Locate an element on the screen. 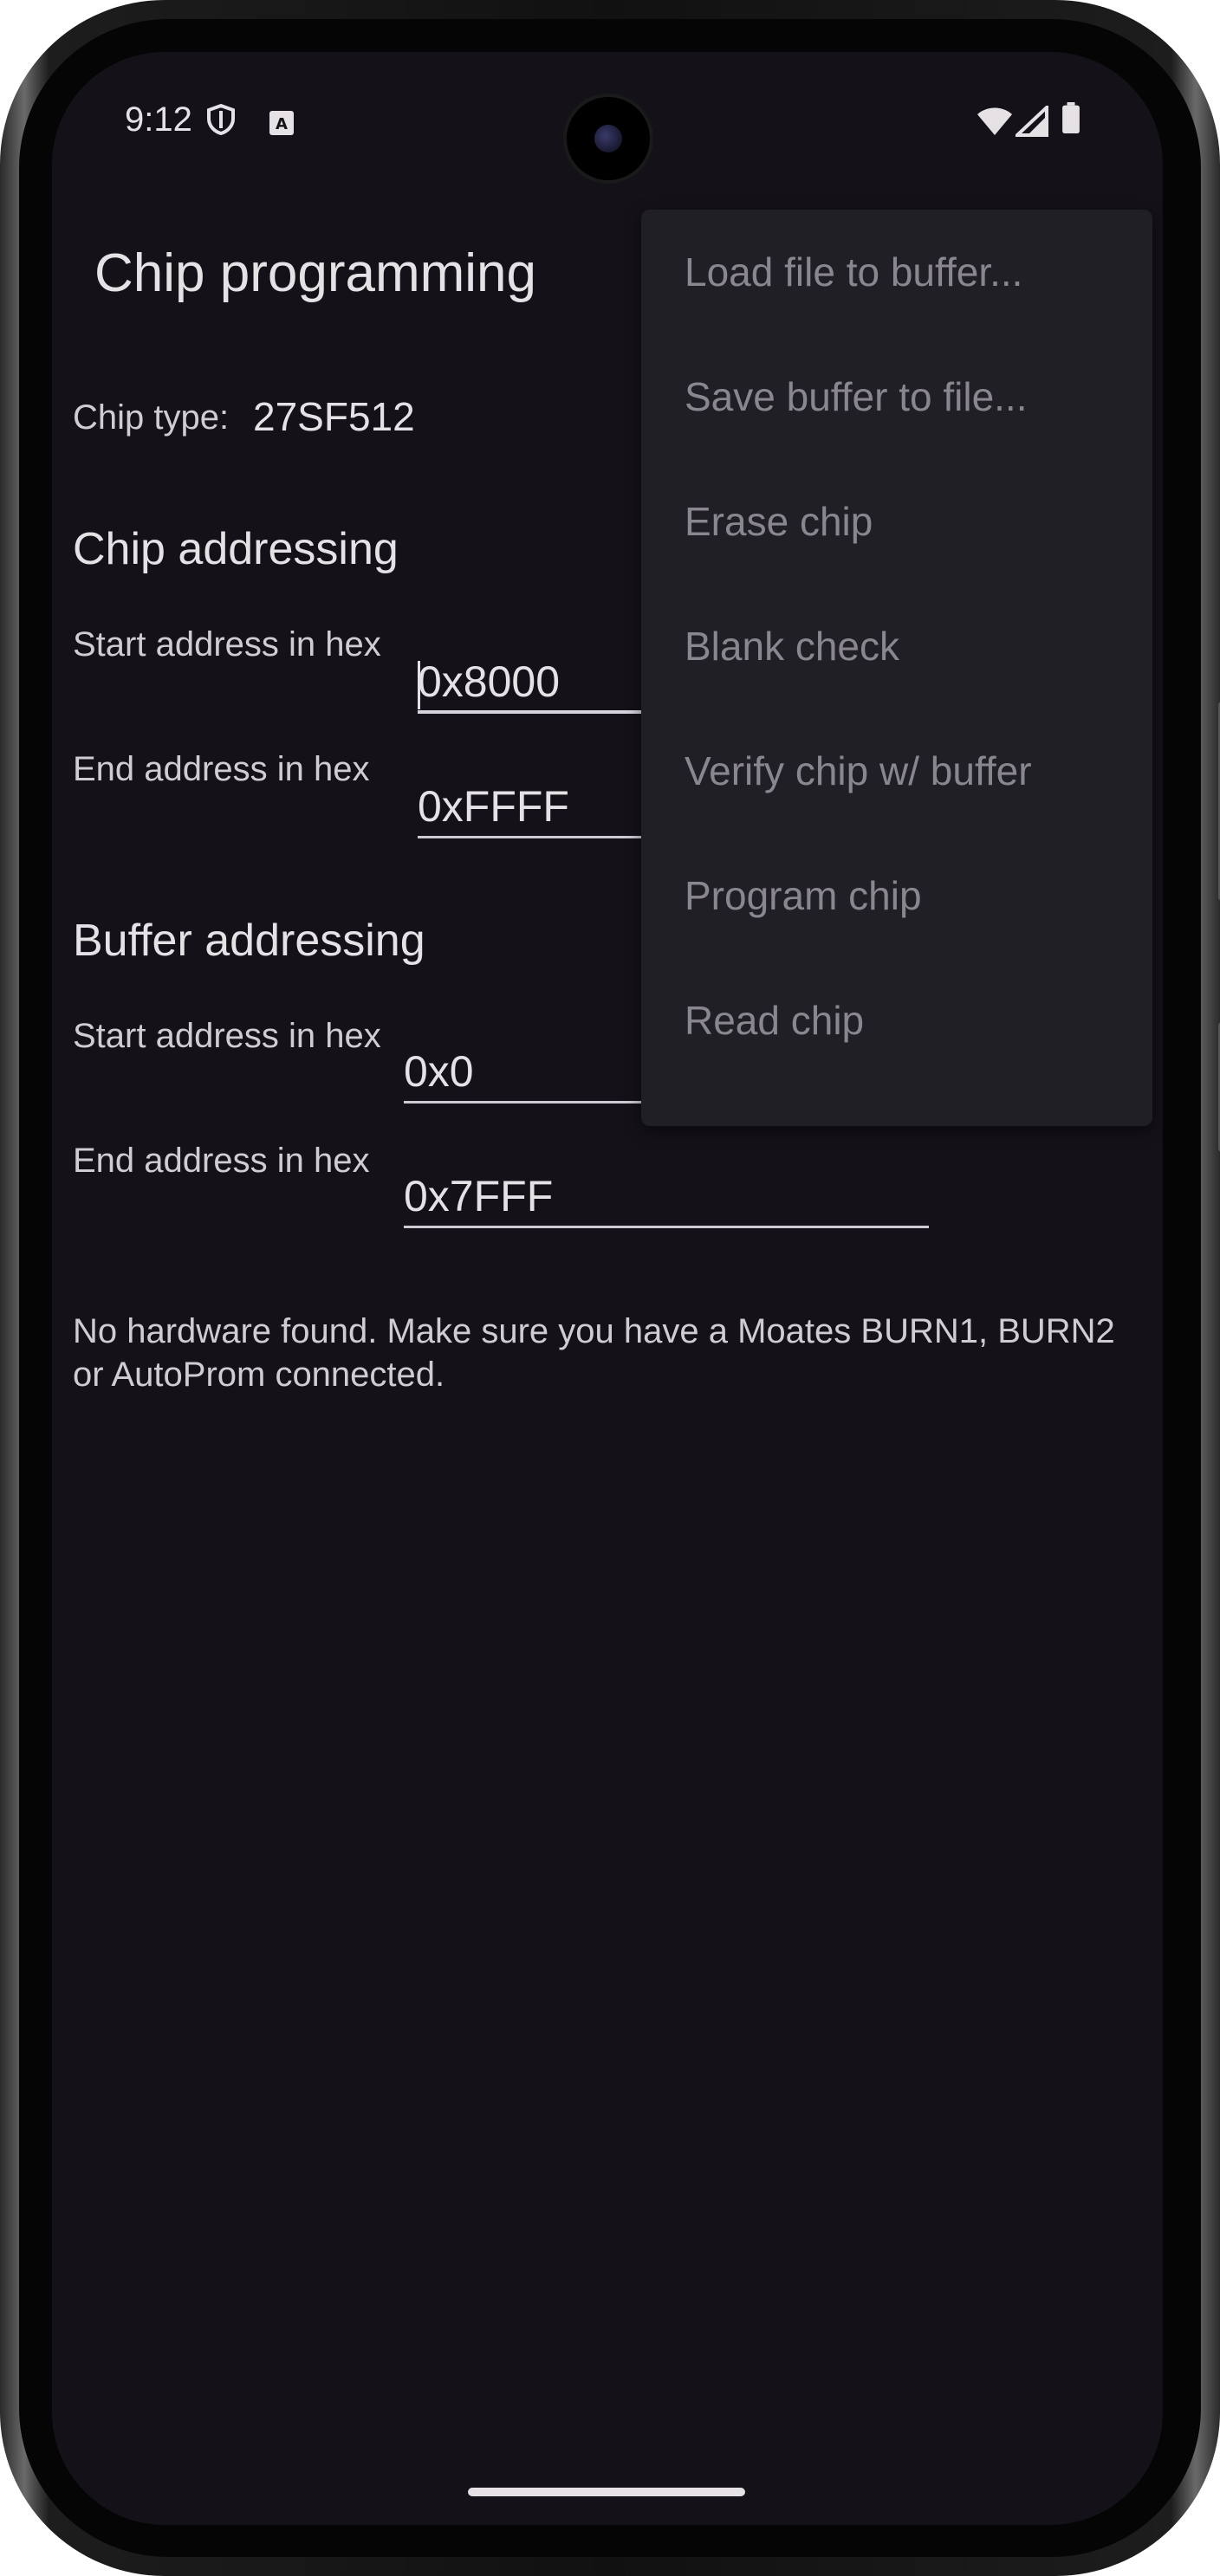 The image size is (1220, 2576). buffer-end-address-label: End address in hex is located at coordinates (221, 1161).